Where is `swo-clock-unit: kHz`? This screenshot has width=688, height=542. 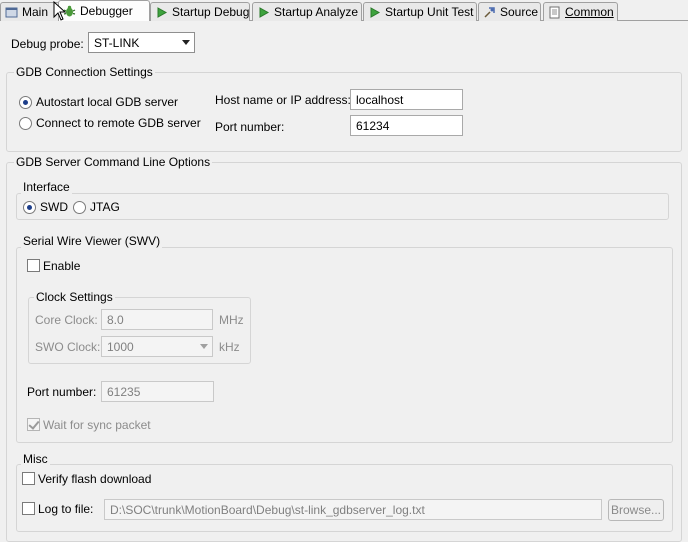
swo-clock-unit: kHz is located at coordinates (229, 347).